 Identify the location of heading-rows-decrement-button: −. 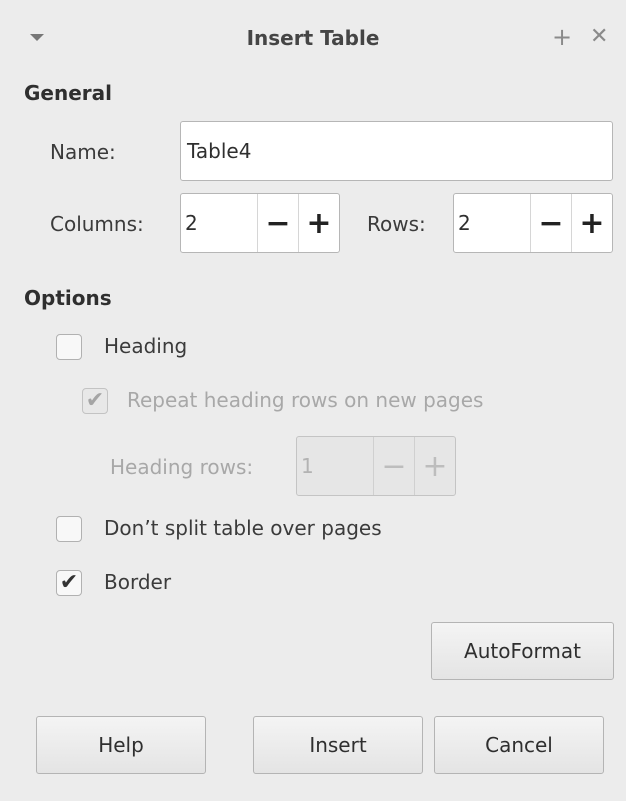
(393, 466).